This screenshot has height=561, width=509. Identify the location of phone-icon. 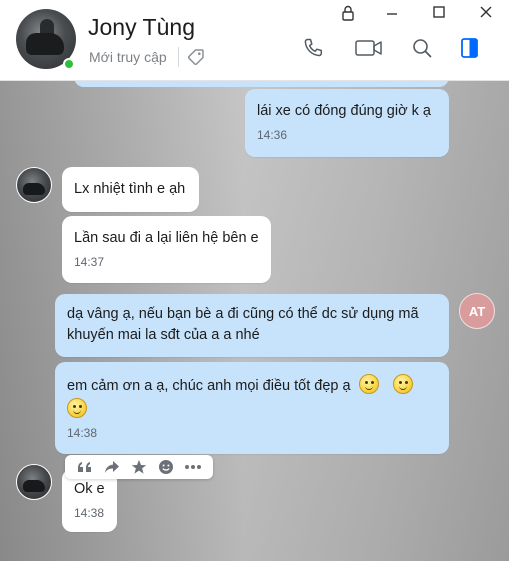
(313, 48).